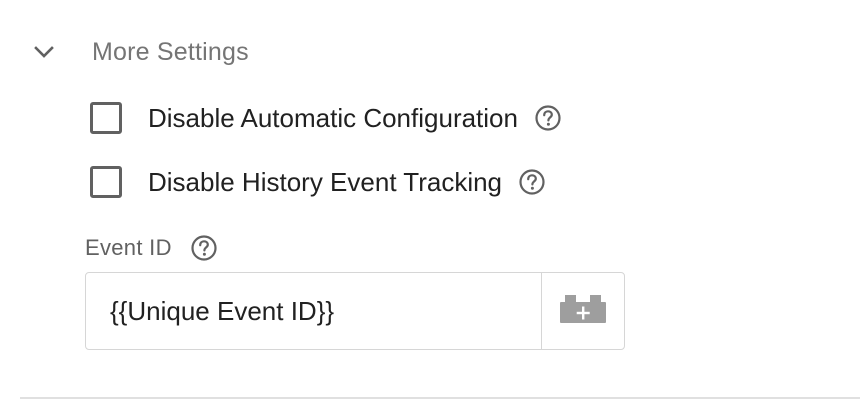 The height and width of the screenshot is (400, 860). I want to click on insert-variable-button, so click(582, 311).